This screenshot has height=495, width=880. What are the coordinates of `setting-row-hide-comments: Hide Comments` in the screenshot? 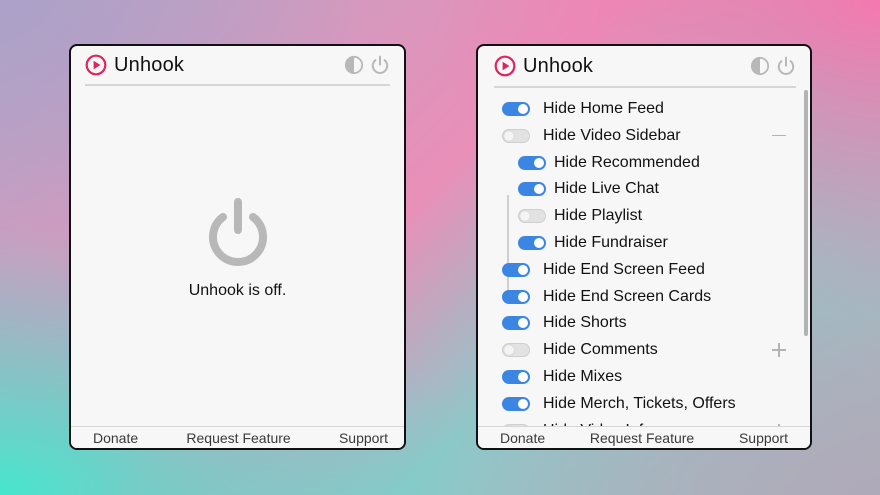 It's located at (644, 350).